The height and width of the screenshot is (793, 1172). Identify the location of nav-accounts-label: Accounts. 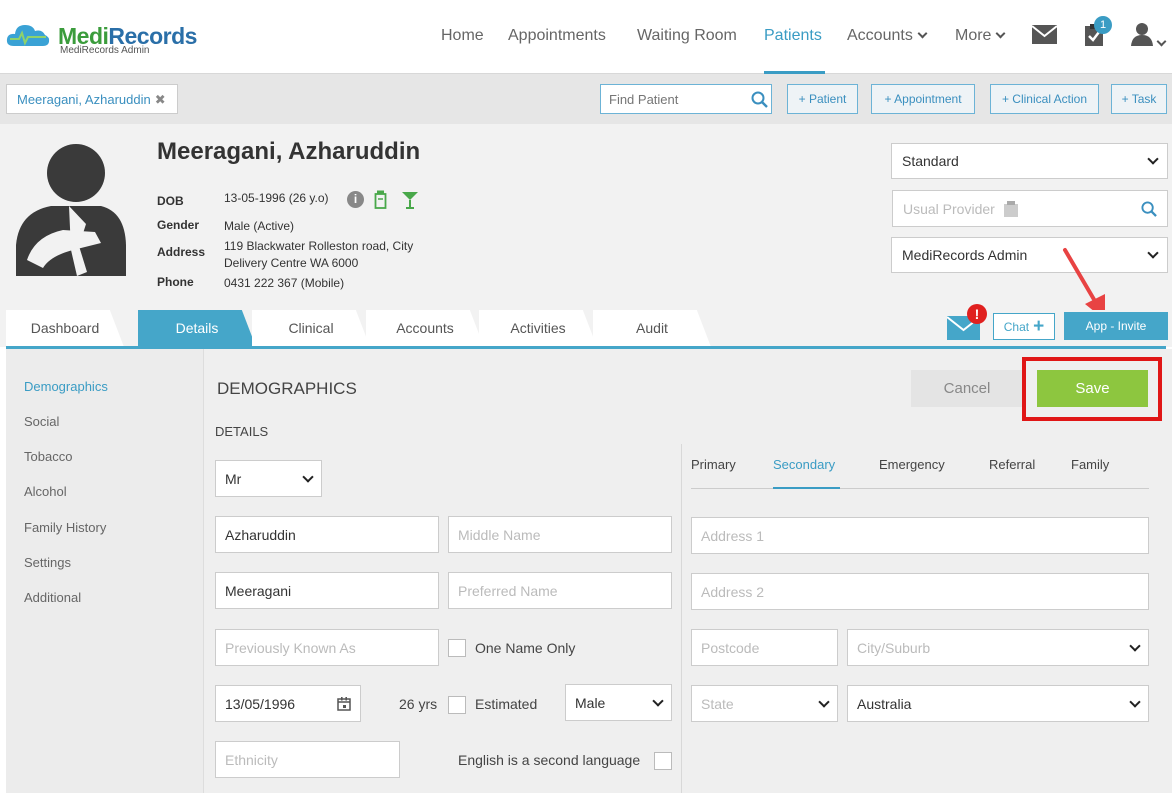
(880, 35).